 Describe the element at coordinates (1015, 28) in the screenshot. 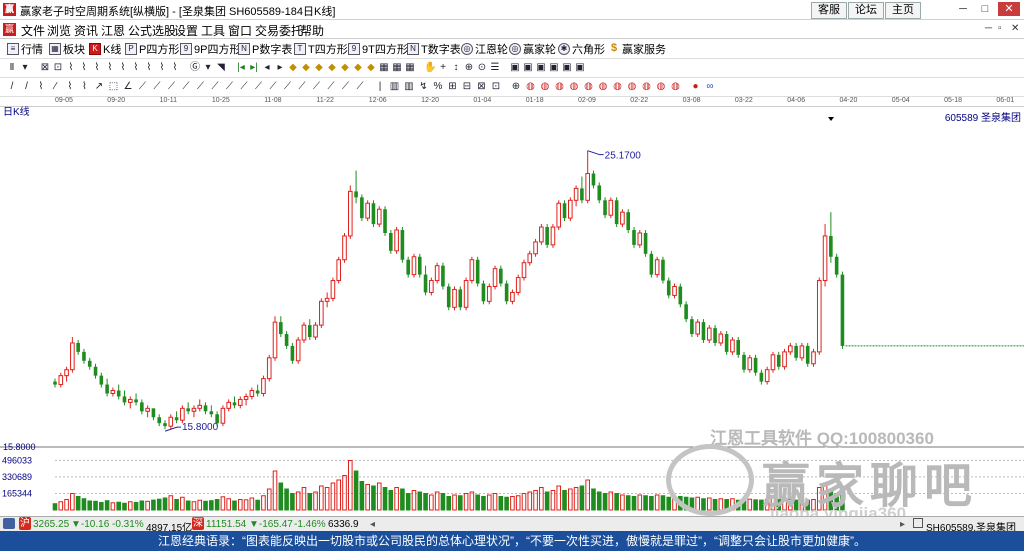

I see `child-close-icon: ✕` at that location.